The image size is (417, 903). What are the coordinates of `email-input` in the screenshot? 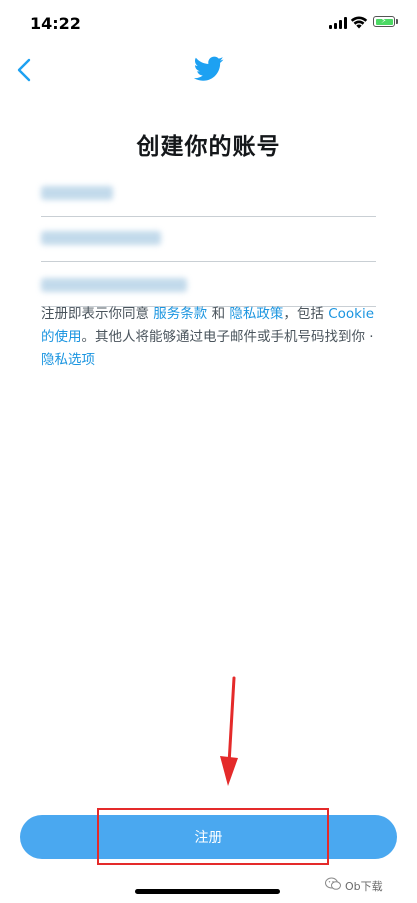 It's located at (208, 288).